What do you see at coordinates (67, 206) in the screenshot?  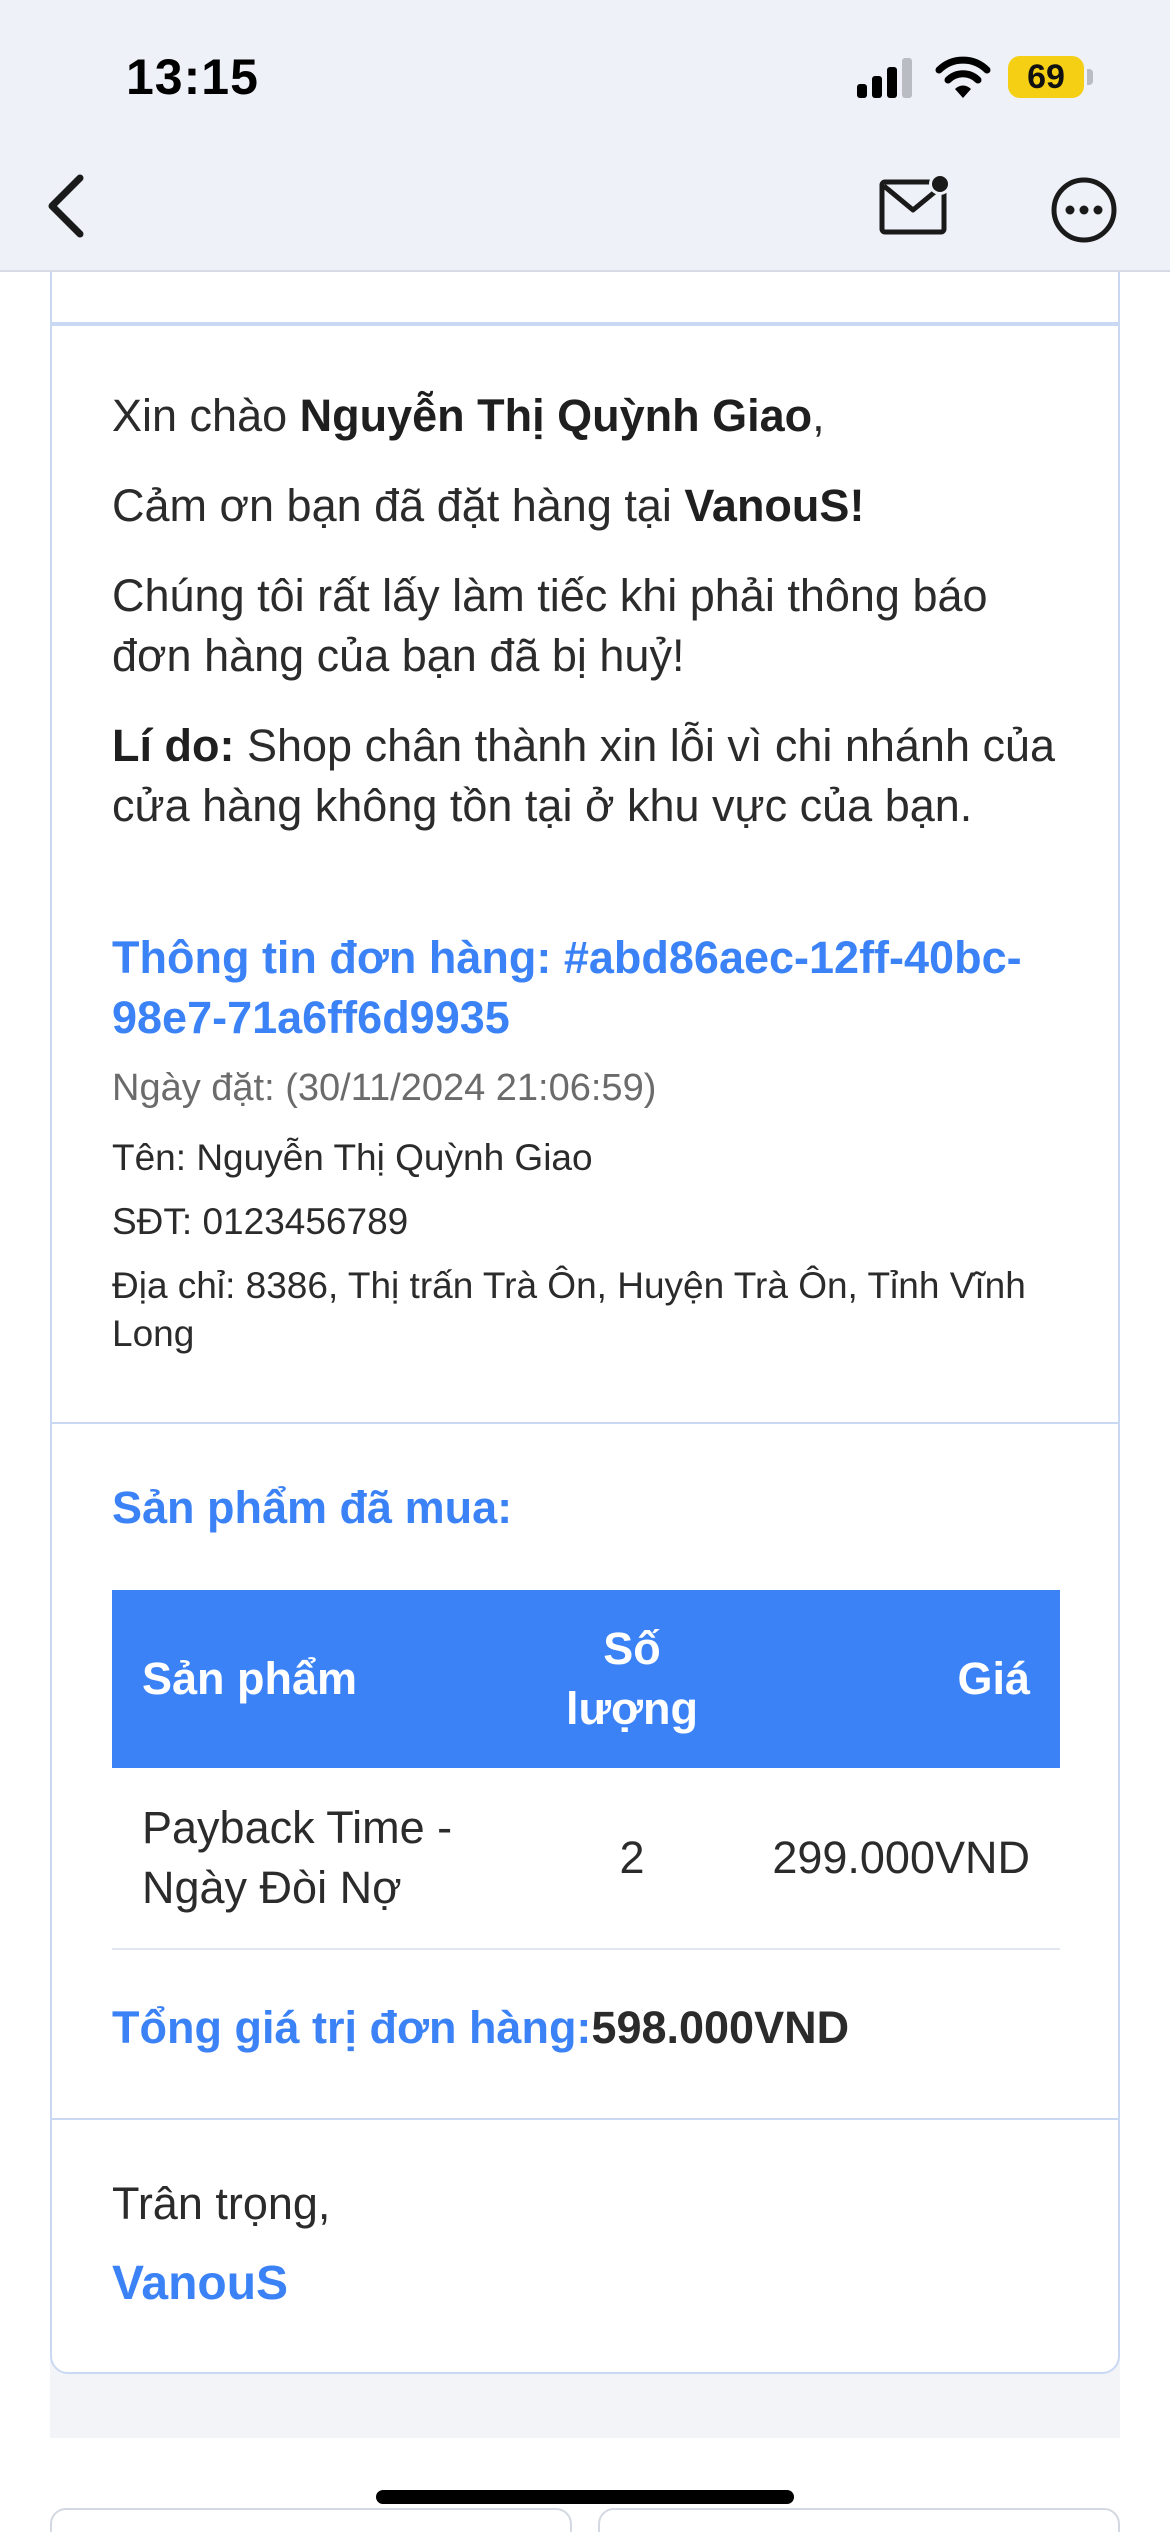 I see `chevron-left-icon` at bounding box center [67, 206].